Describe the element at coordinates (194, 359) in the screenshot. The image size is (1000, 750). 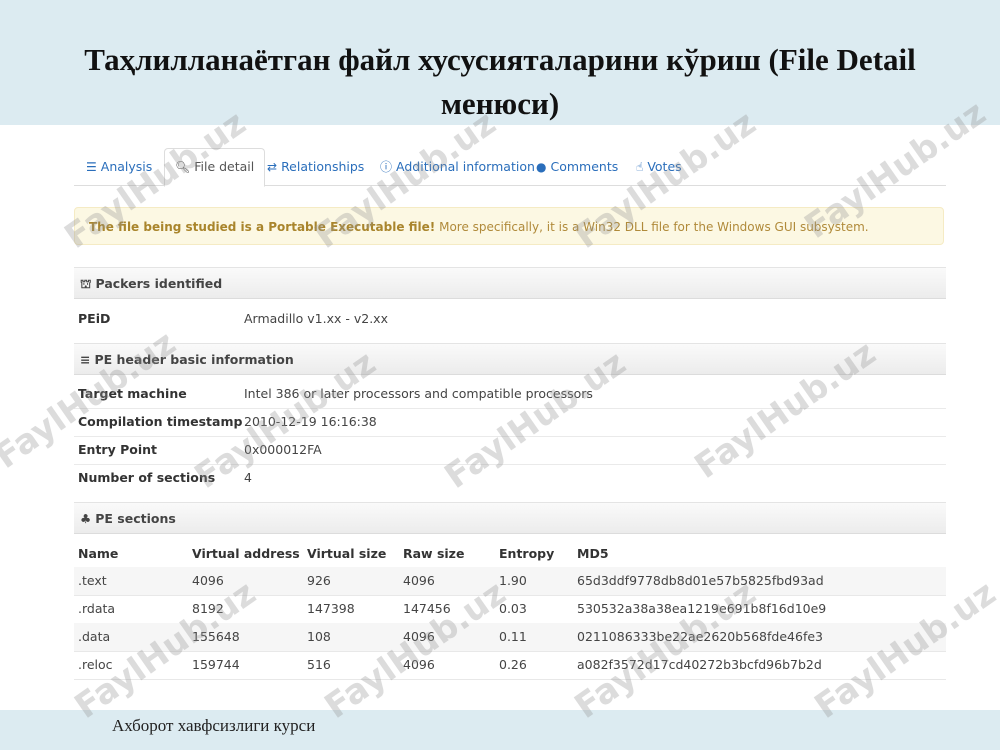
I see `section-title: PE header basic information` at that location.